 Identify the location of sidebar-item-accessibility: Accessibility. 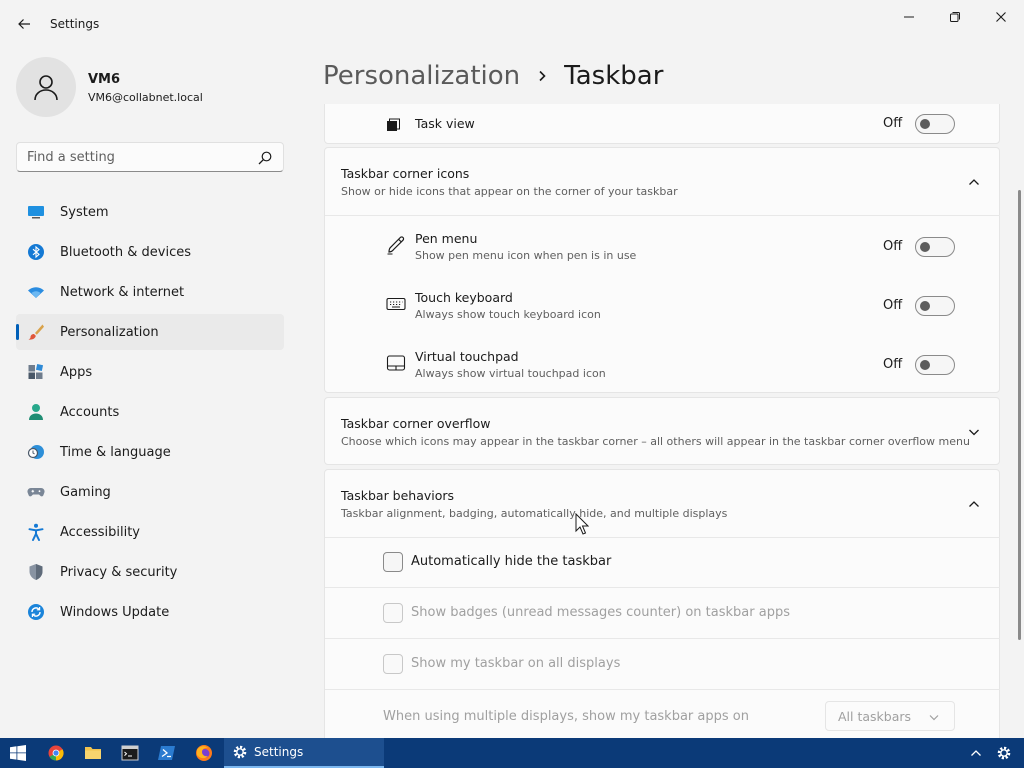
(150, 532).